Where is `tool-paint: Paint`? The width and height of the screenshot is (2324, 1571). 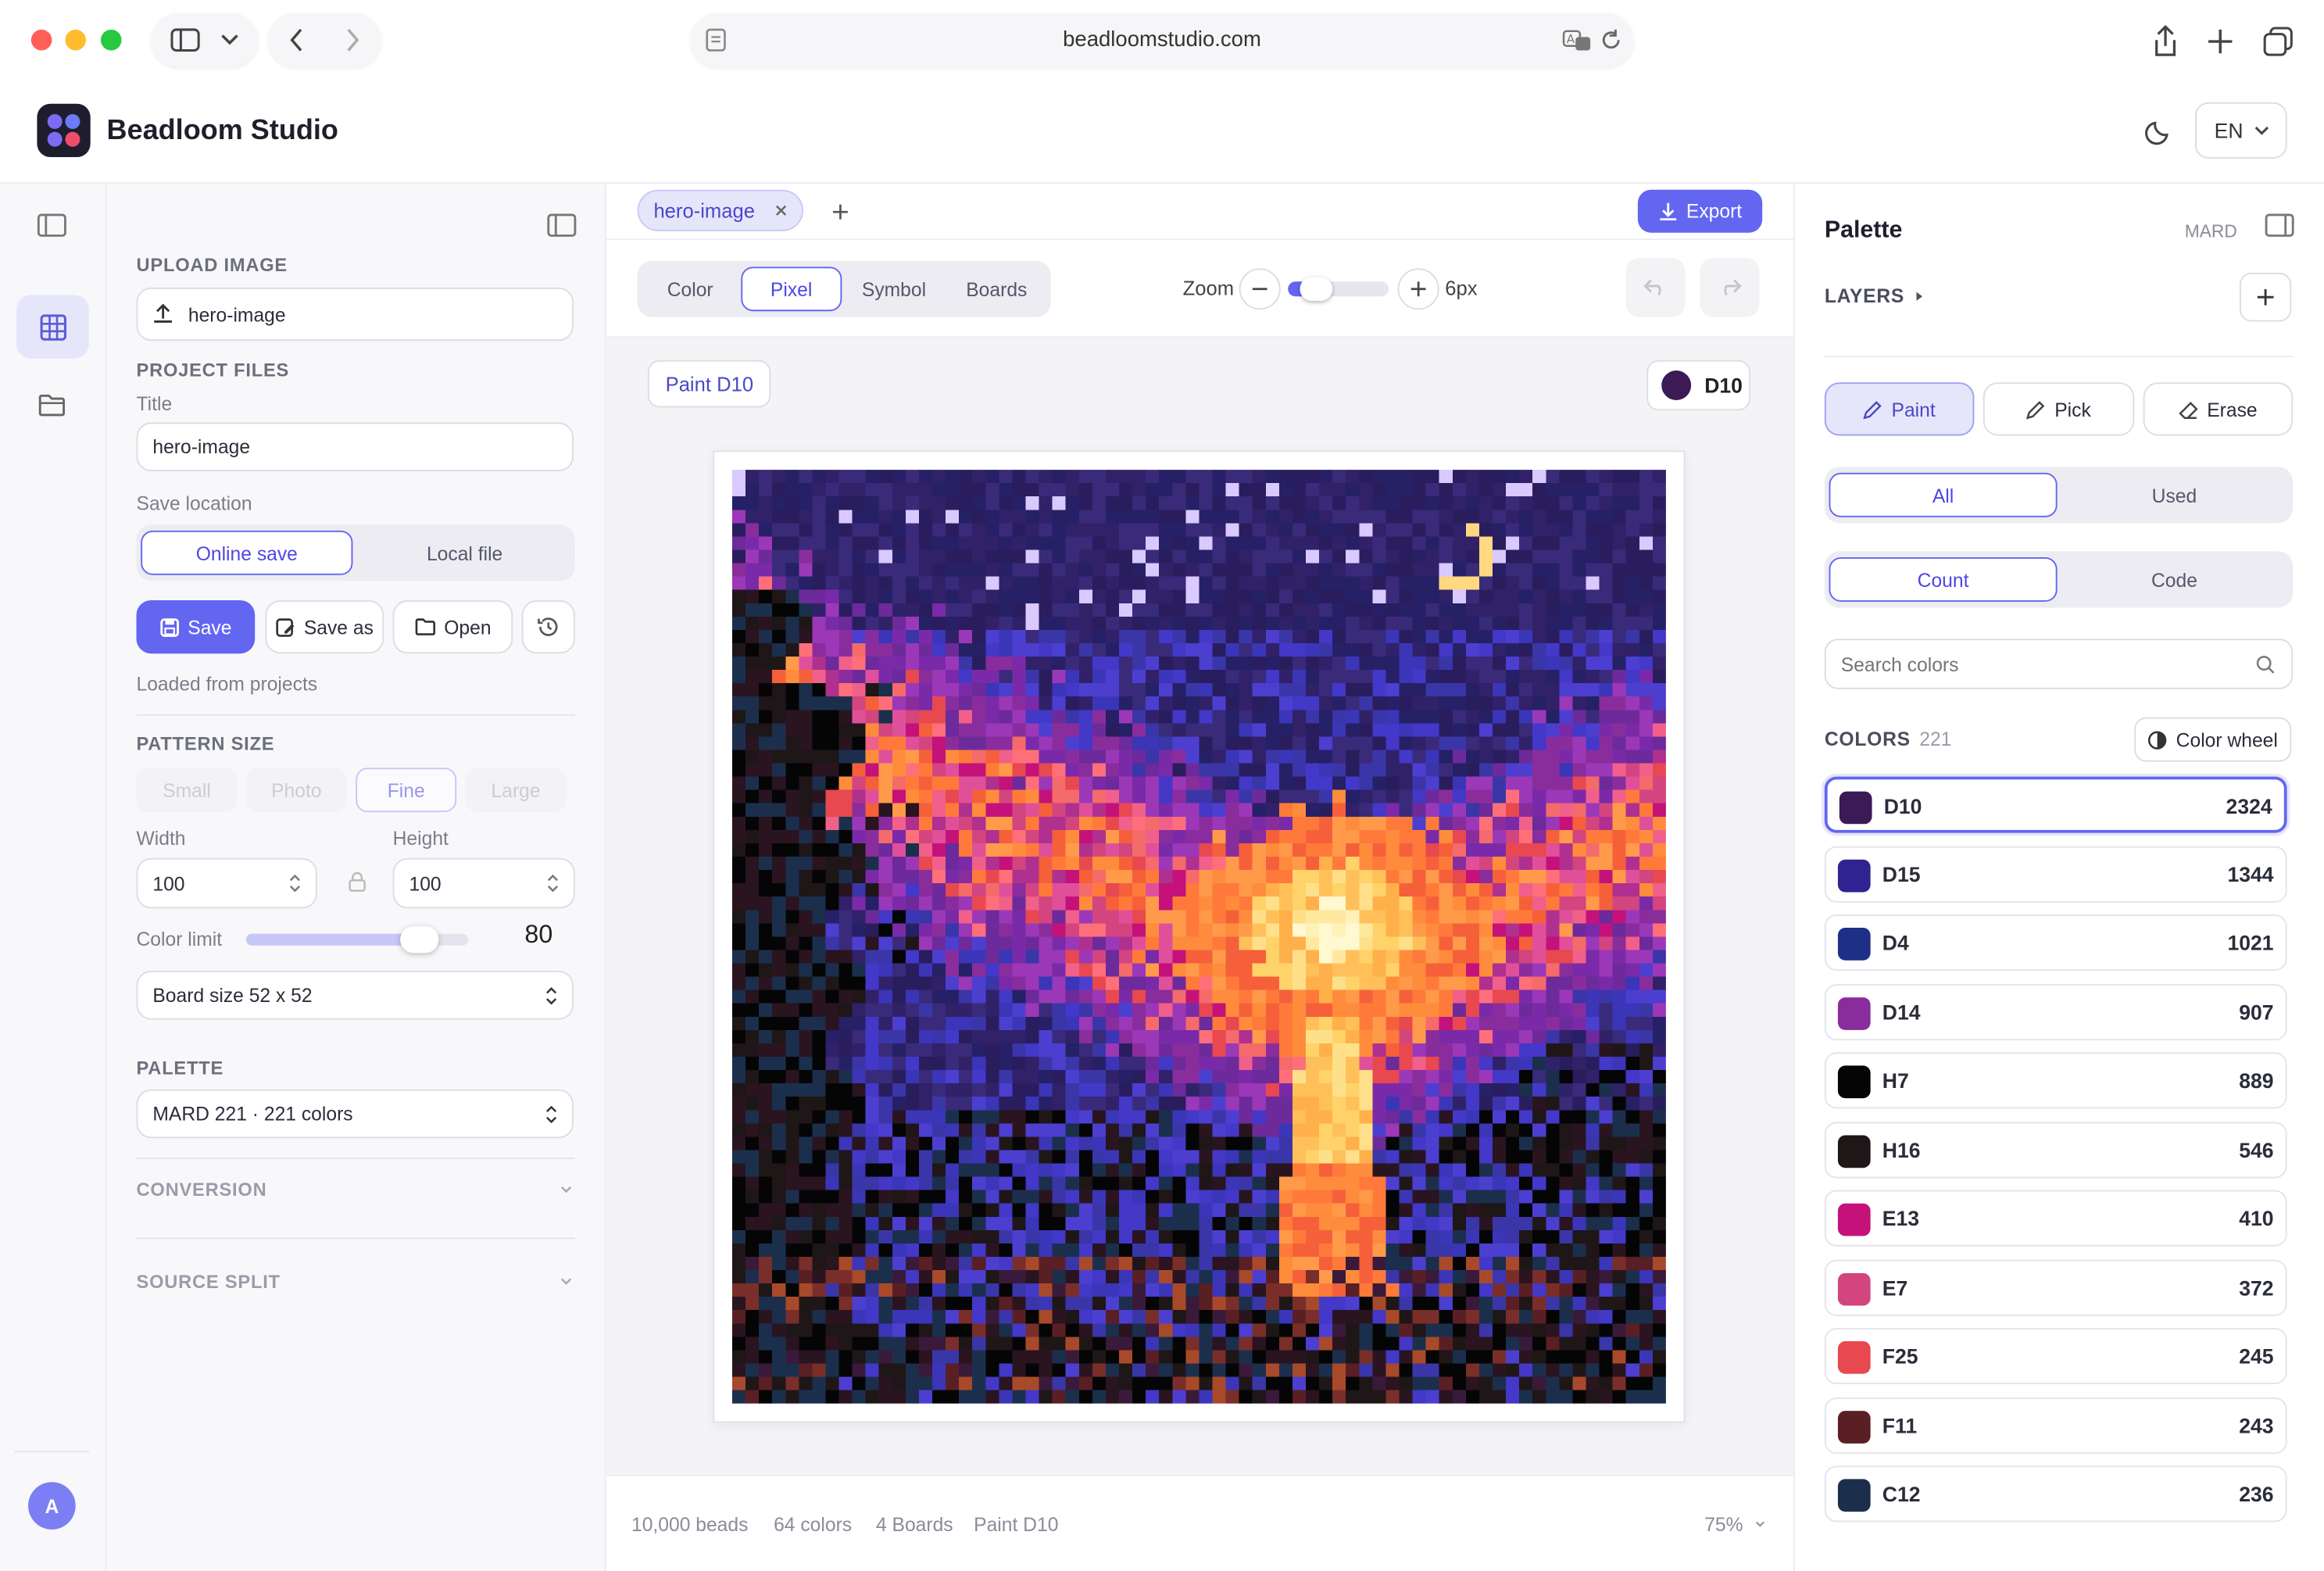 tool-paint: Paint is located at coordinates (1899, 409).